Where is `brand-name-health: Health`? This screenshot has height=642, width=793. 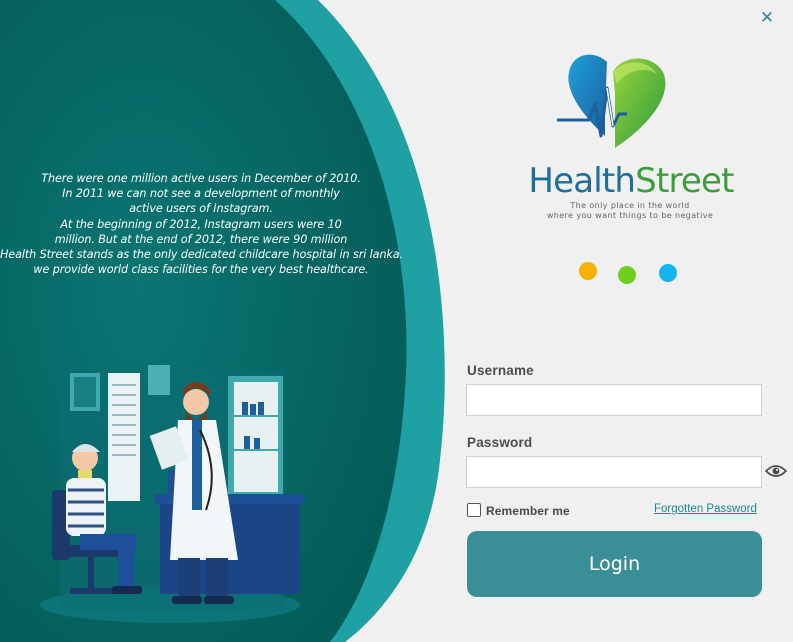
brand-name-health: Health is located at coordinates (582, 181).